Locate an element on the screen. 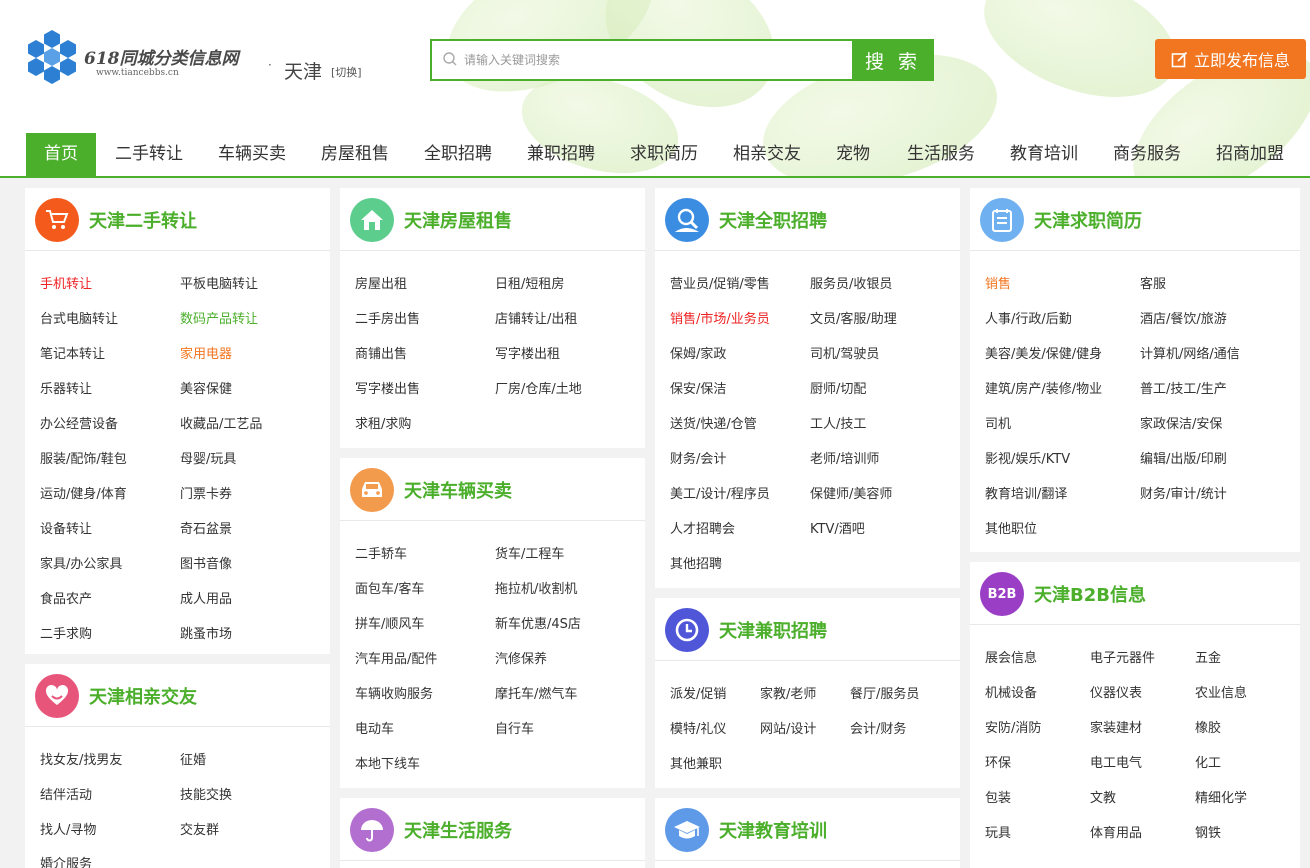  category-link: 其他兼职 is located at coordinates (696, 762).